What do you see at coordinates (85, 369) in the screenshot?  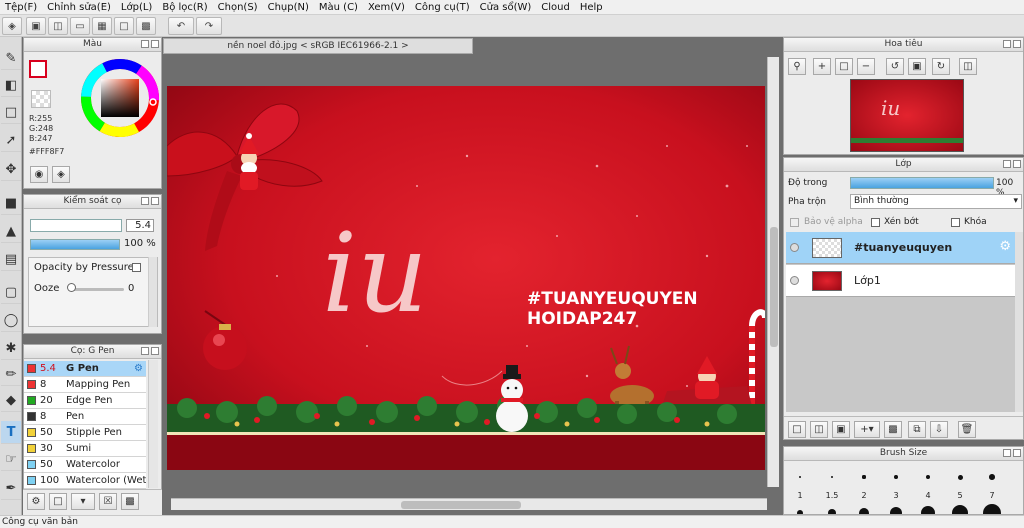 I see `brush-item: 5.4 G Pen ⚙` at bounding box center [85, 369].